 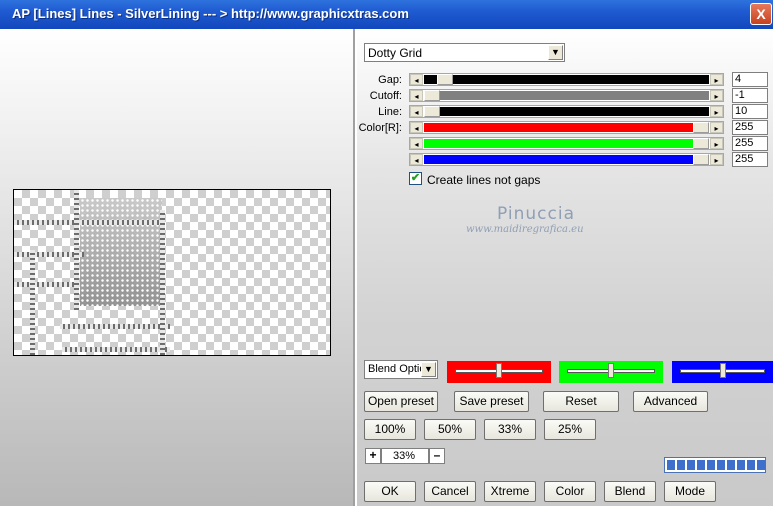 What do you see at coordinates (536, 214) in the screenshot?
I see `watermark-name: Pinuccia` at bounding box center [536, 214].